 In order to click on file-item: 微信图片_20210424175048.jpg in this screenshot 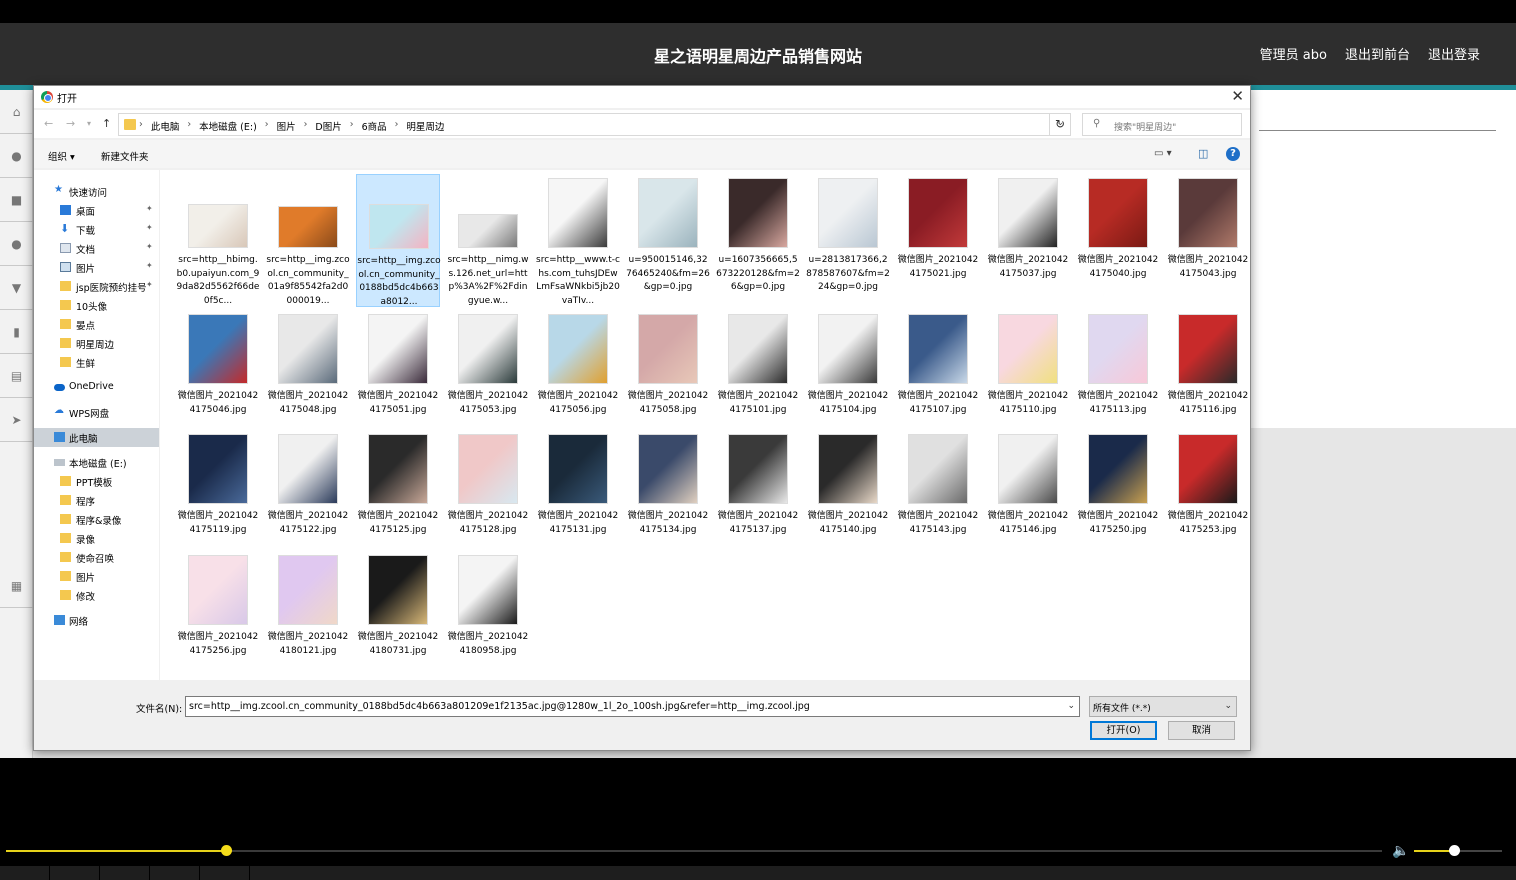, I will do `click(308, 376)`.